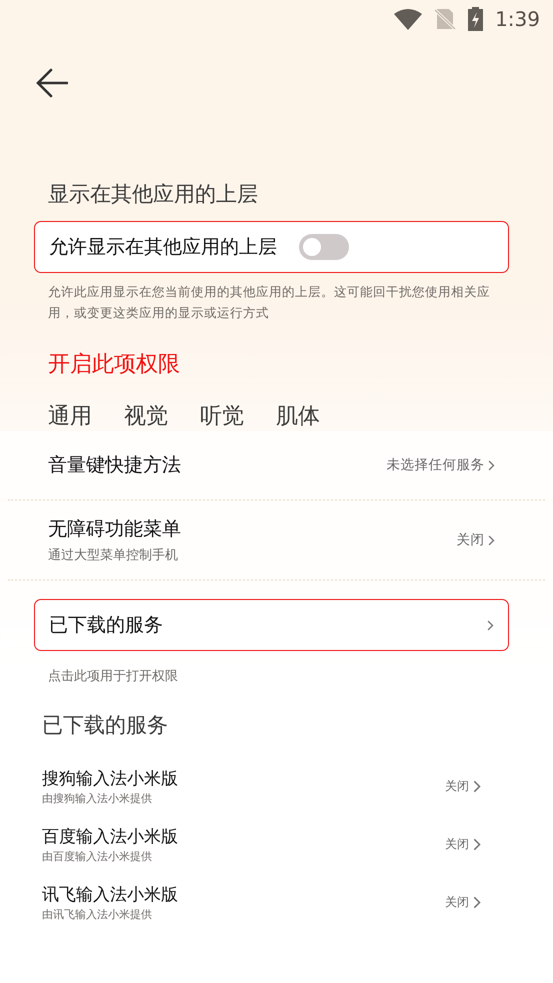 The image size is (553, 983). Describe the element at coordinates (97, 856) in the screenshot. I see `service-subtitle: 由百度输入法小米提供` at that location.